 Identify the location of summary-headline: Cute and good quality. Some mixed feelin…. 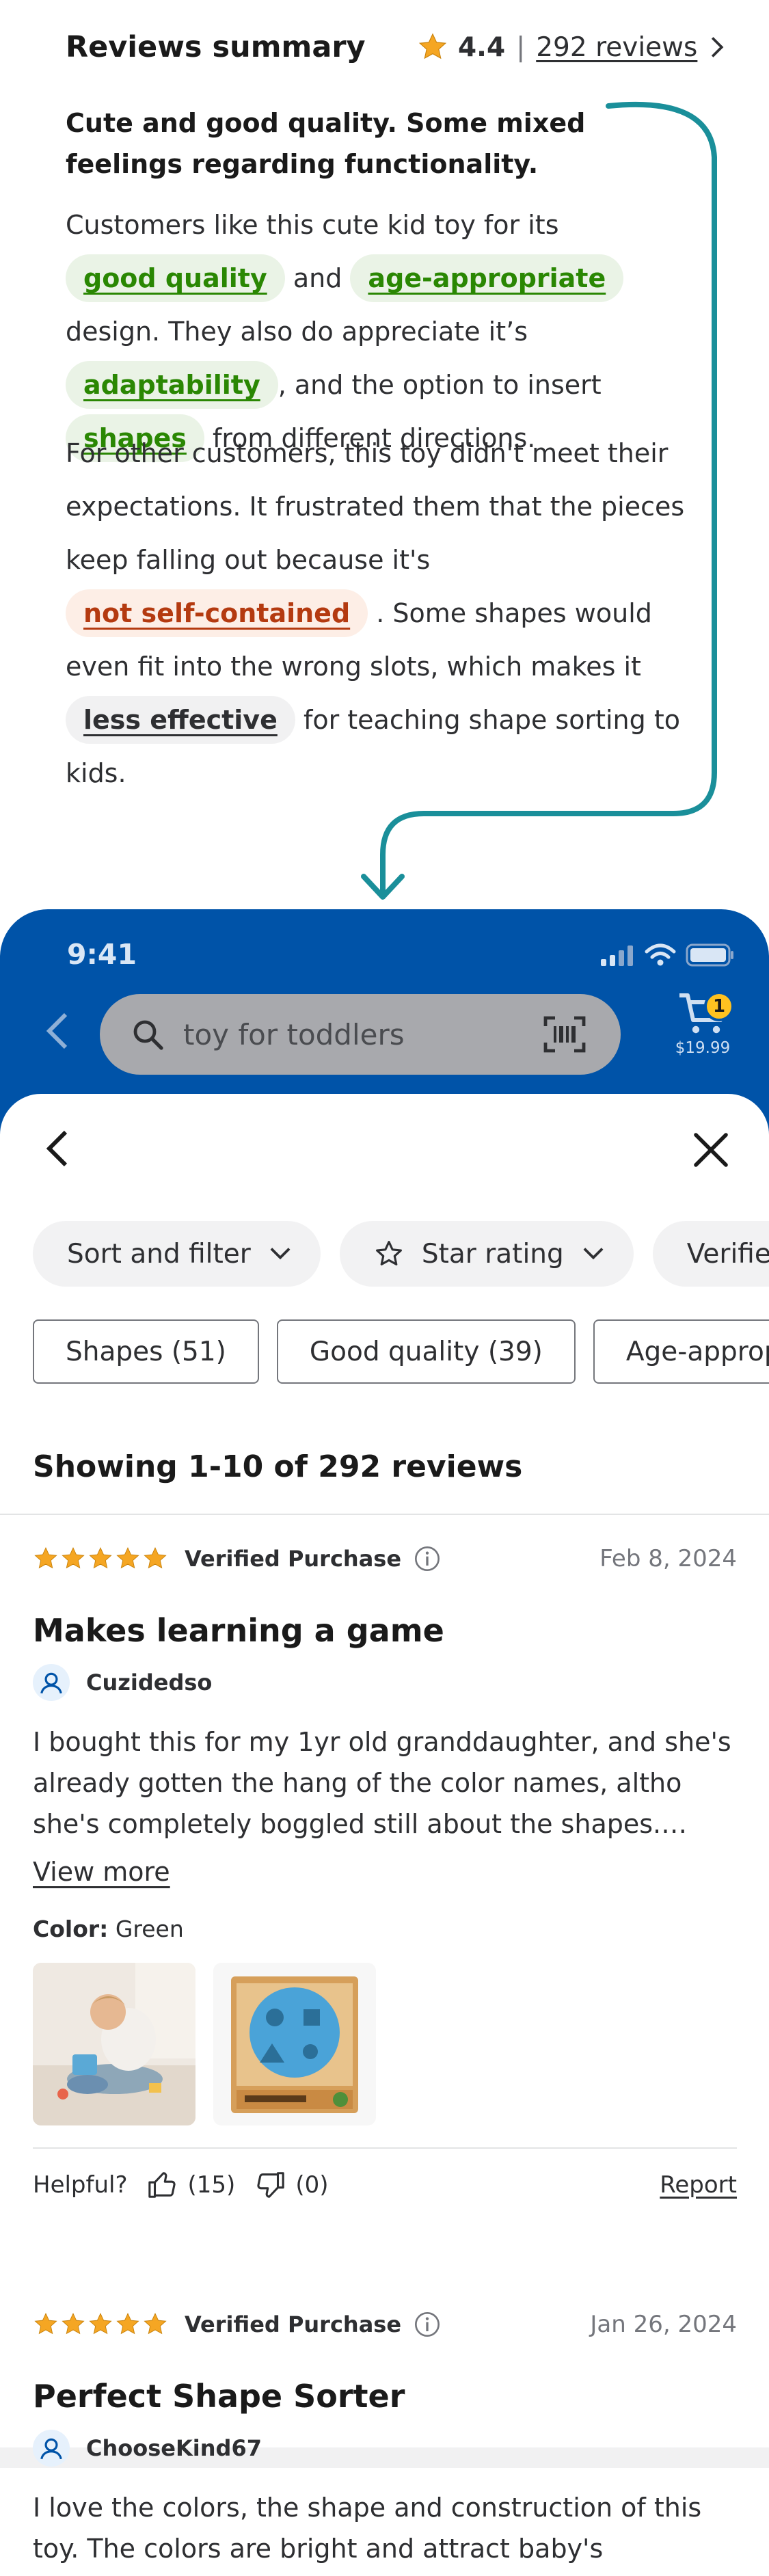
(326, 143).